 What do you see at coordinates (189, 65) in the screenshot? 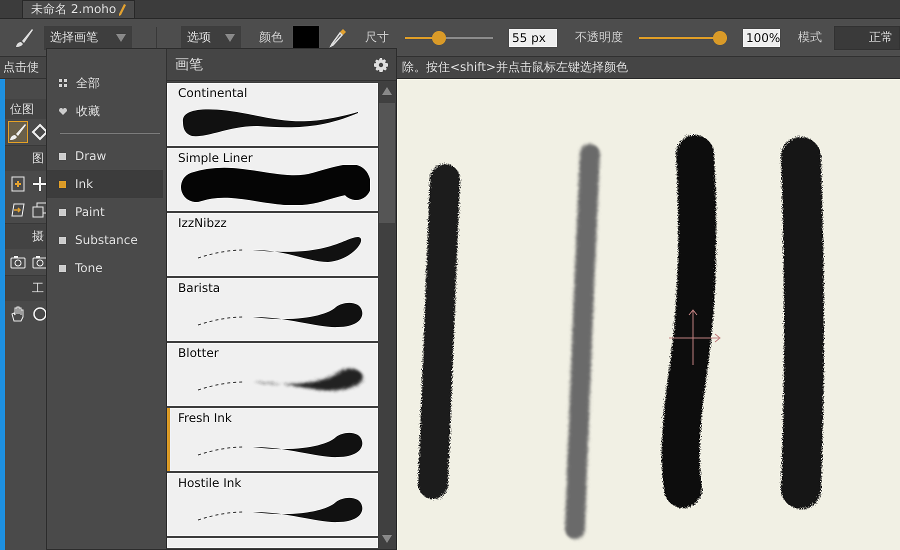
I see `brushes-title: 画笔` at bounding box center [189, 65].